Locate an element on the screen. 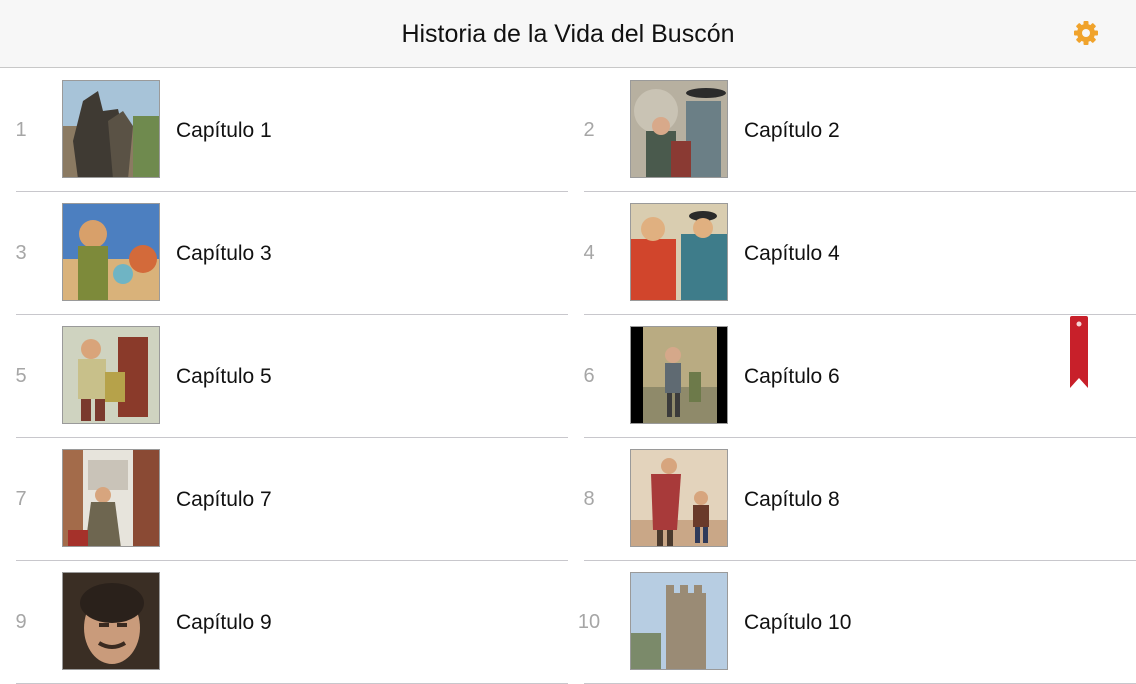  chapter-label: Capítulo 4 is located at coordinates (792, 253).